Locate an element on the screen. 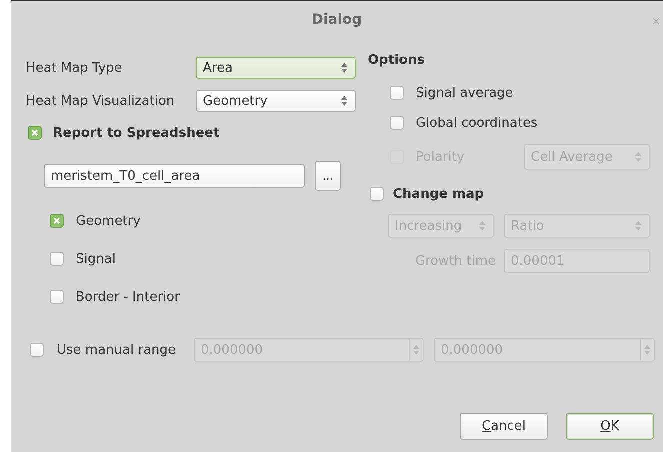  dialog-button: OK is located at coordinates (610, 426).